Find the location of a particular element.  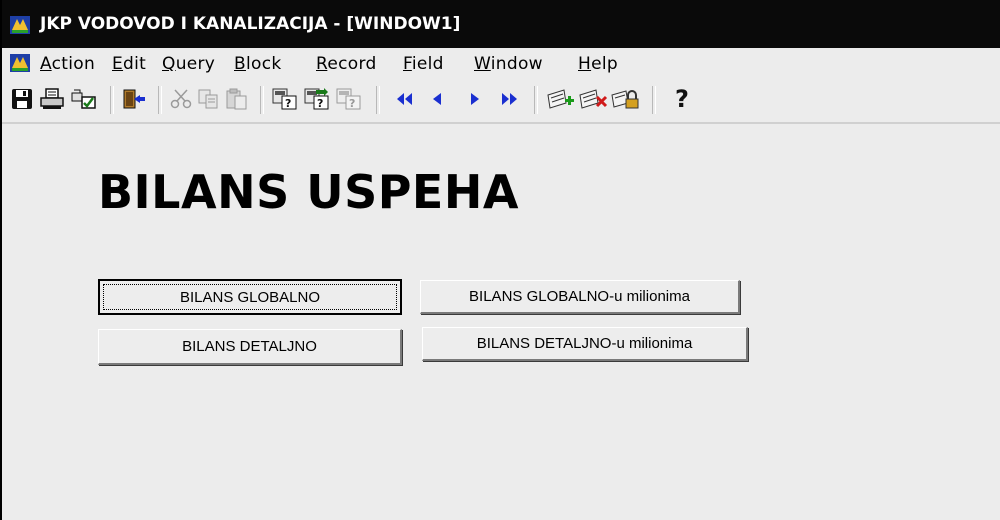

menu-query: Query is located at coordinates (188, 64).